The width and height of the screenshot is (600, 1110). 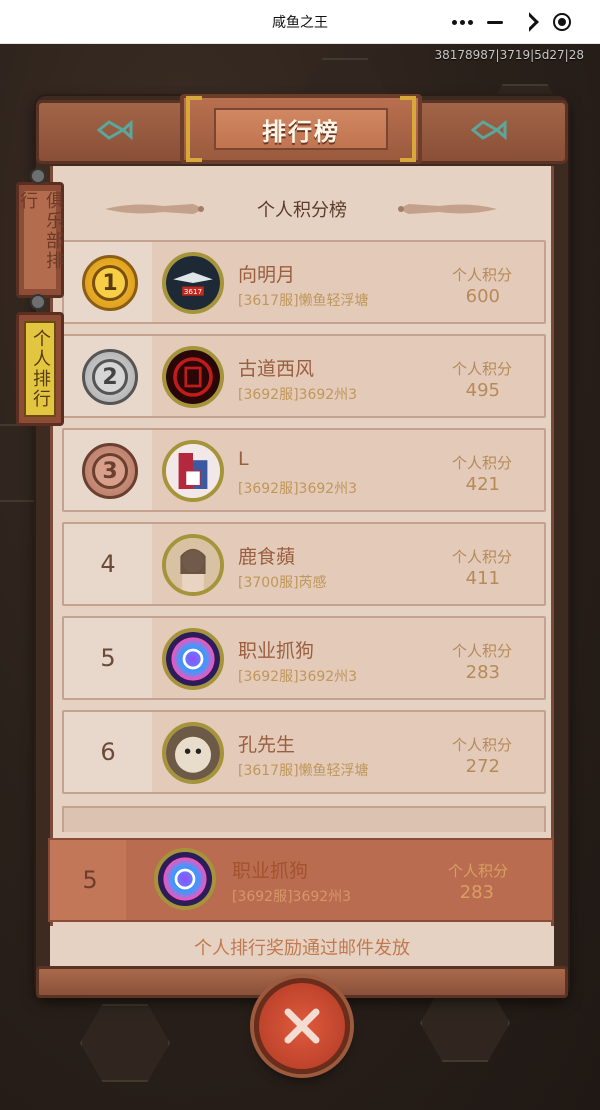 What do you see at coordinates (482, 672) in the screenshot?
I see `score-value: 283` at bounding box center [482, 672].